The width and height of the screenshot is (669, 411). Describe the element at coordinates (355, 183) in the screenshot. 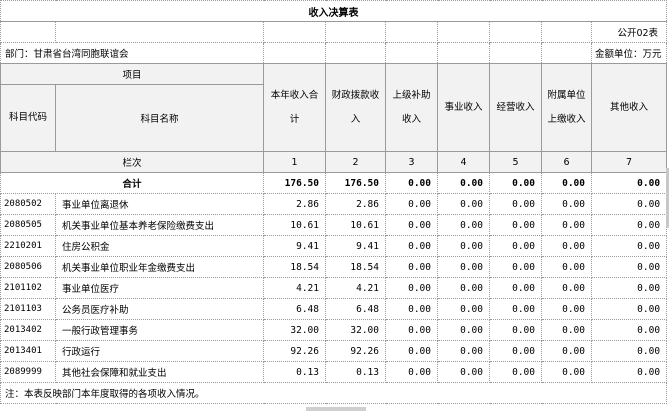

I see `total-value: 176.50` at that location.